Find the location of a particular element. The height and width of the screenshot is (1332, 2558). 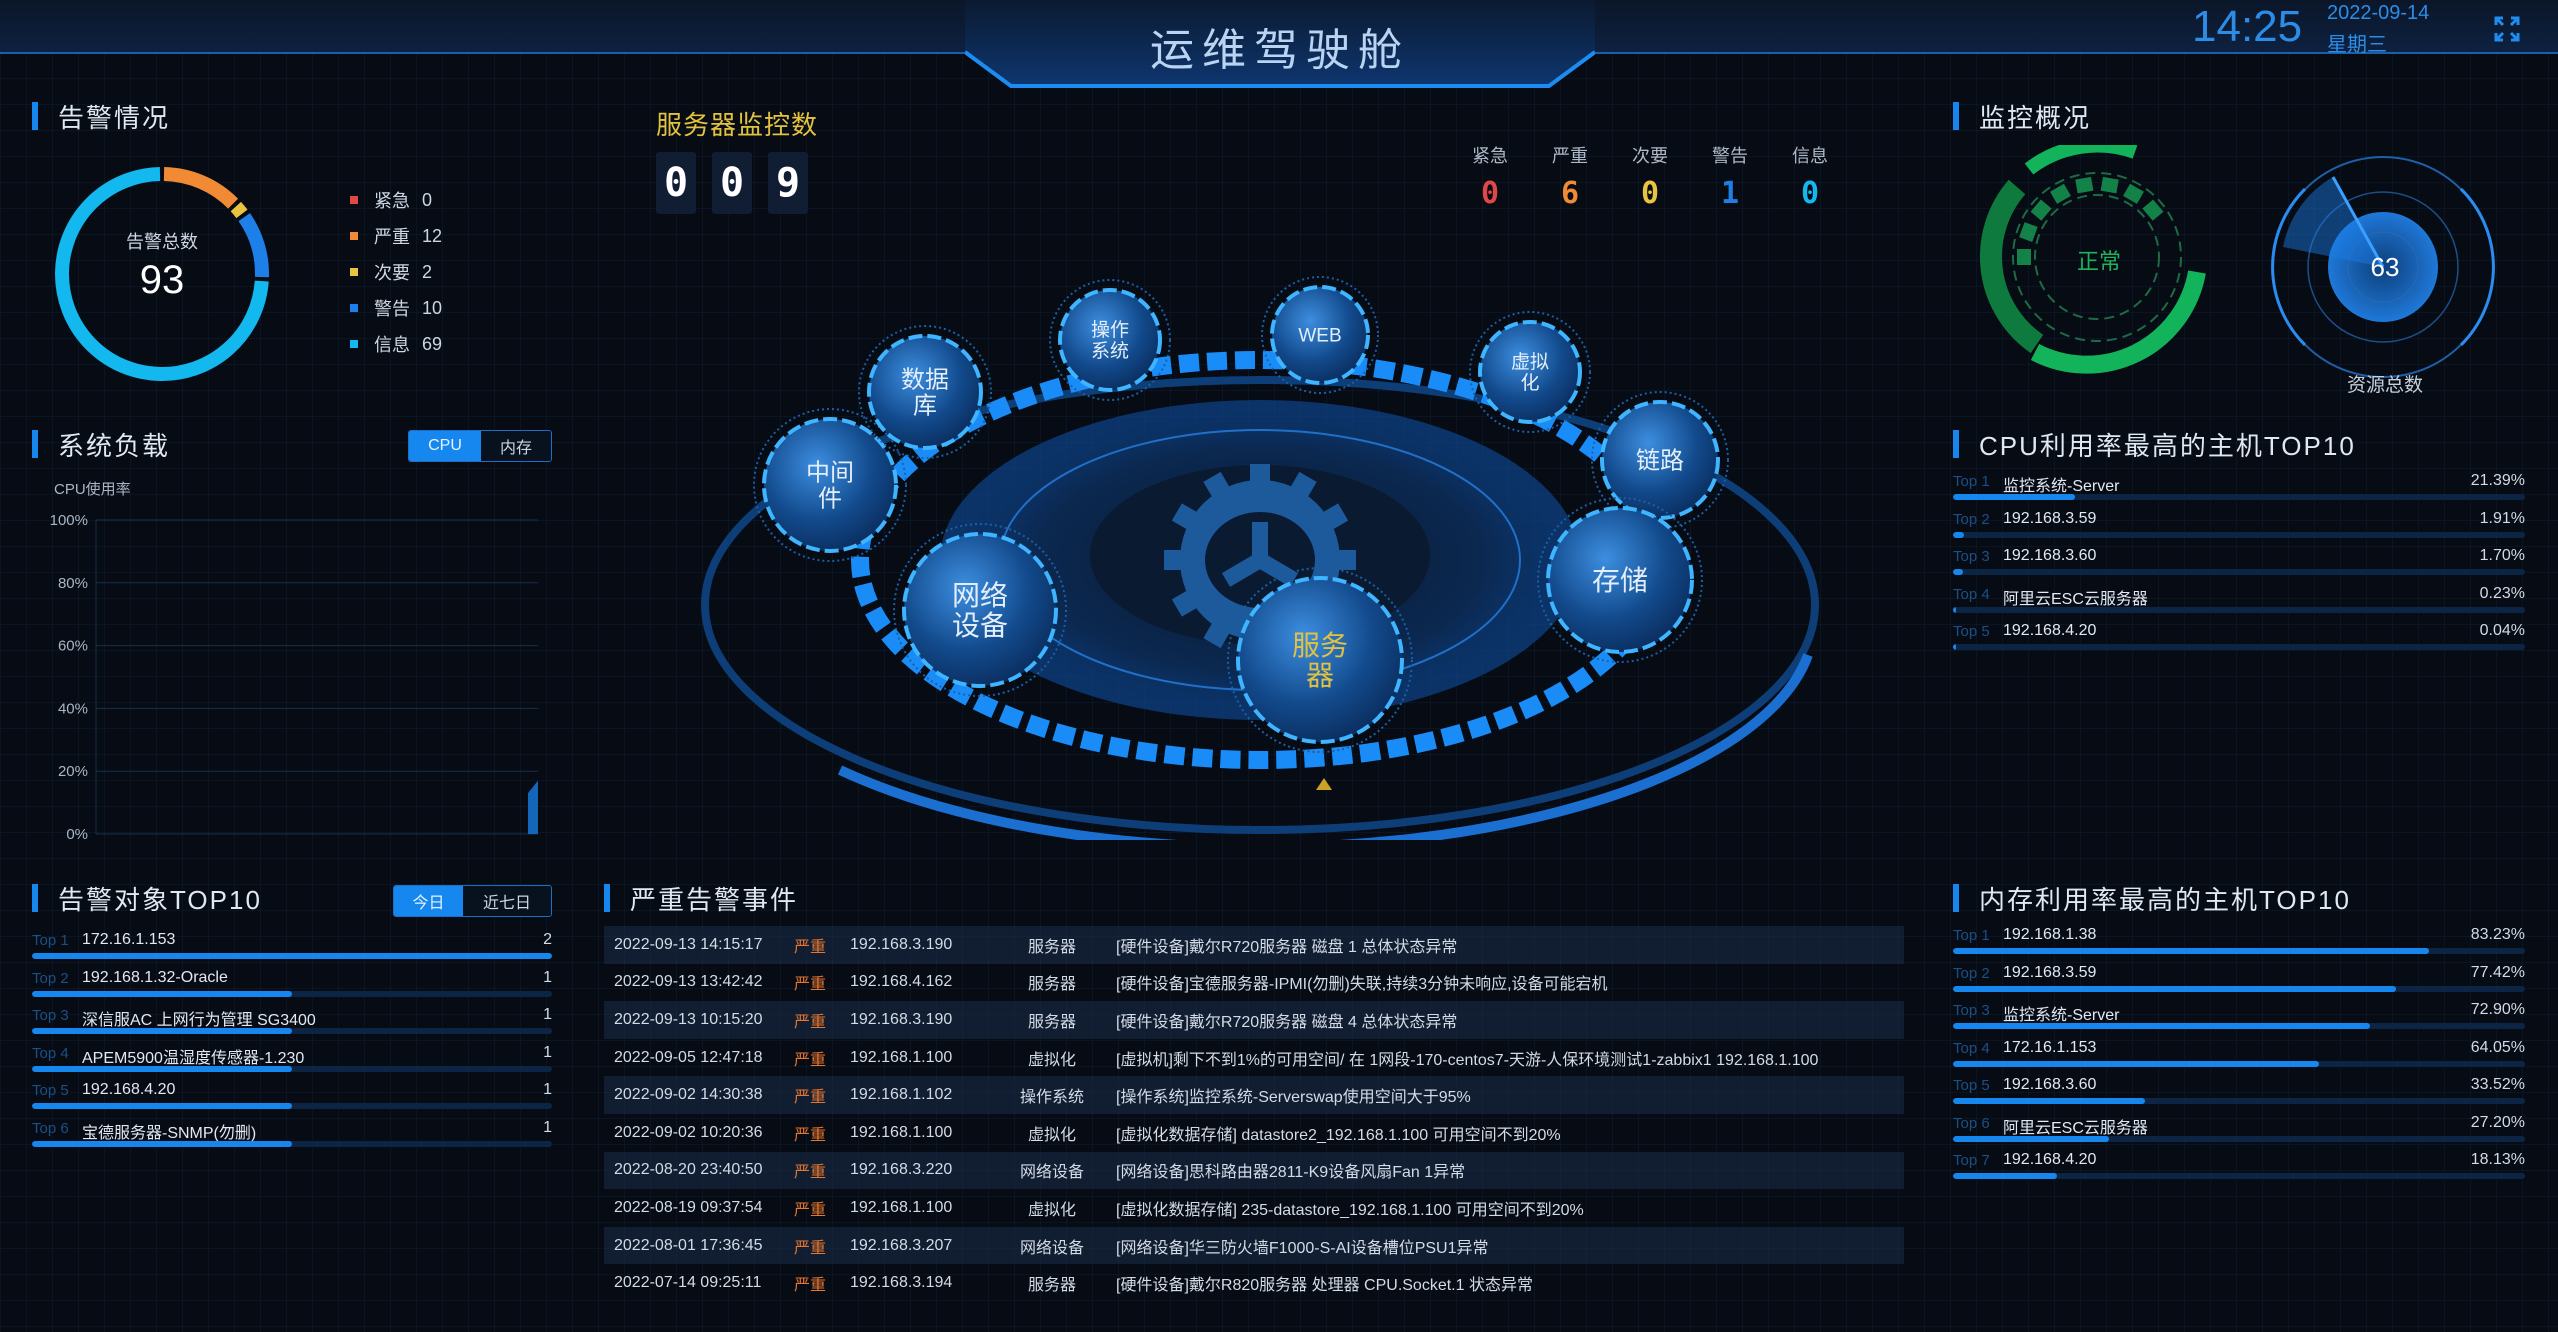

severity-count-info: 信息 0 is located at coordinates (1810, 178).